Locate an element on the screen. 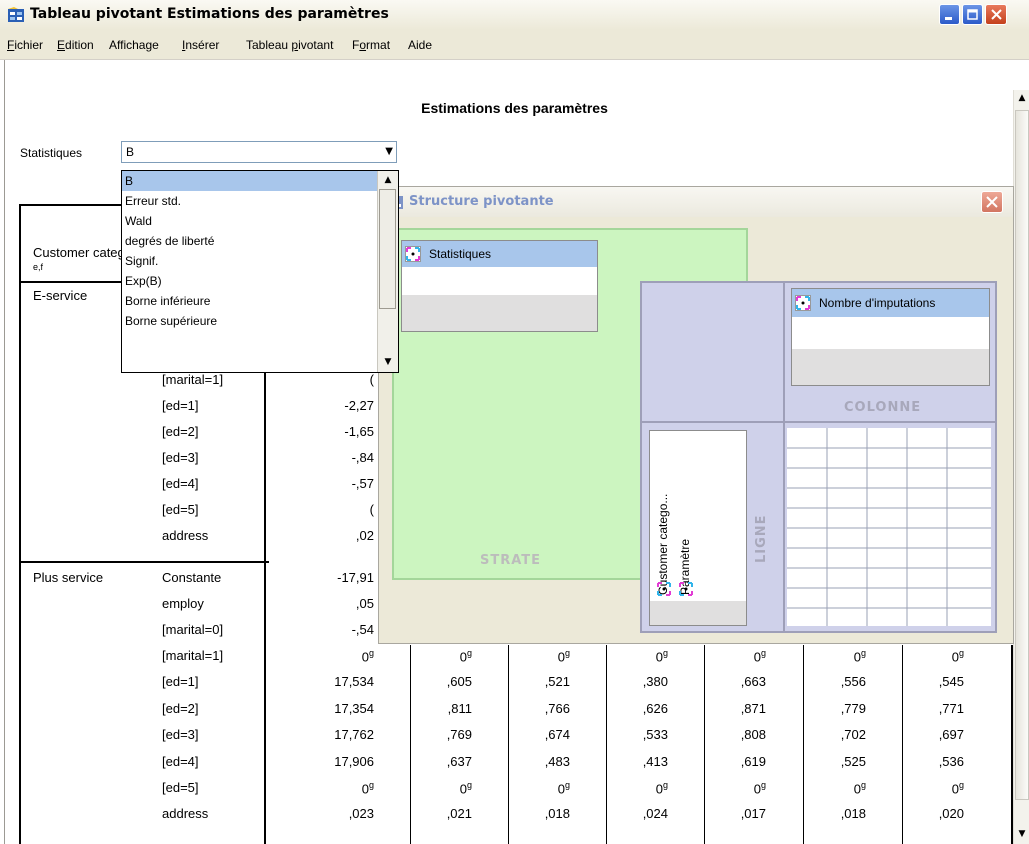  param-label: [ed=3] is located at coordinates (180, 734).